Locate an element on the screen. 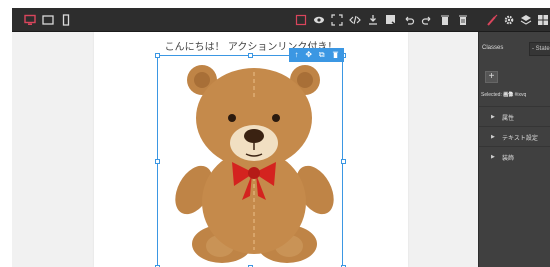 Image resolution: width=550 pixels, height=267 pixels. select-parent-icon: ↑ is located at coordinates (296, 55).